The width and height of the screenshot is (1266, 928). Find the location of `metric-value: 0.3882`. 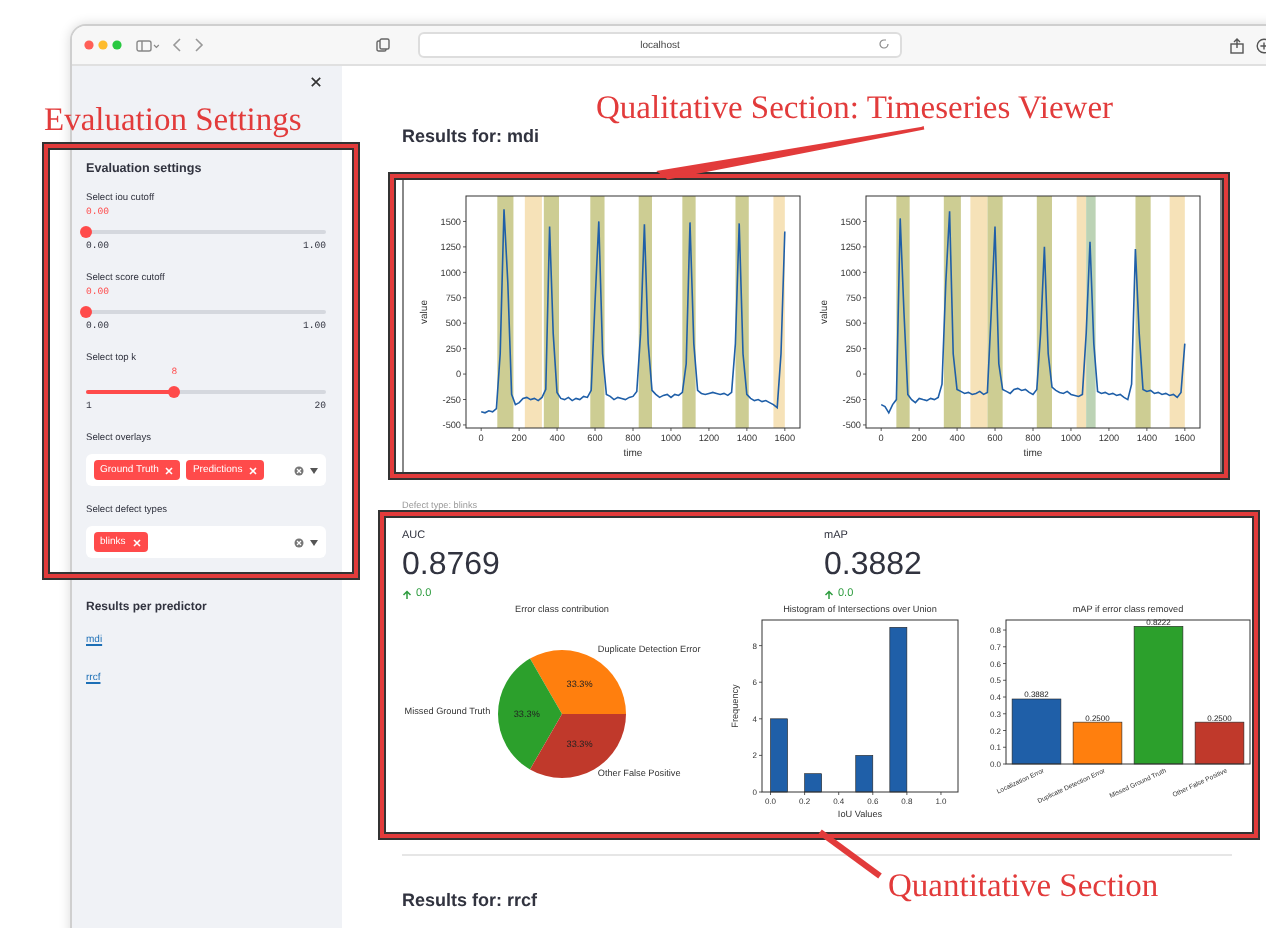

metric-value: 0.3882 is located at coordinates (874, 566).